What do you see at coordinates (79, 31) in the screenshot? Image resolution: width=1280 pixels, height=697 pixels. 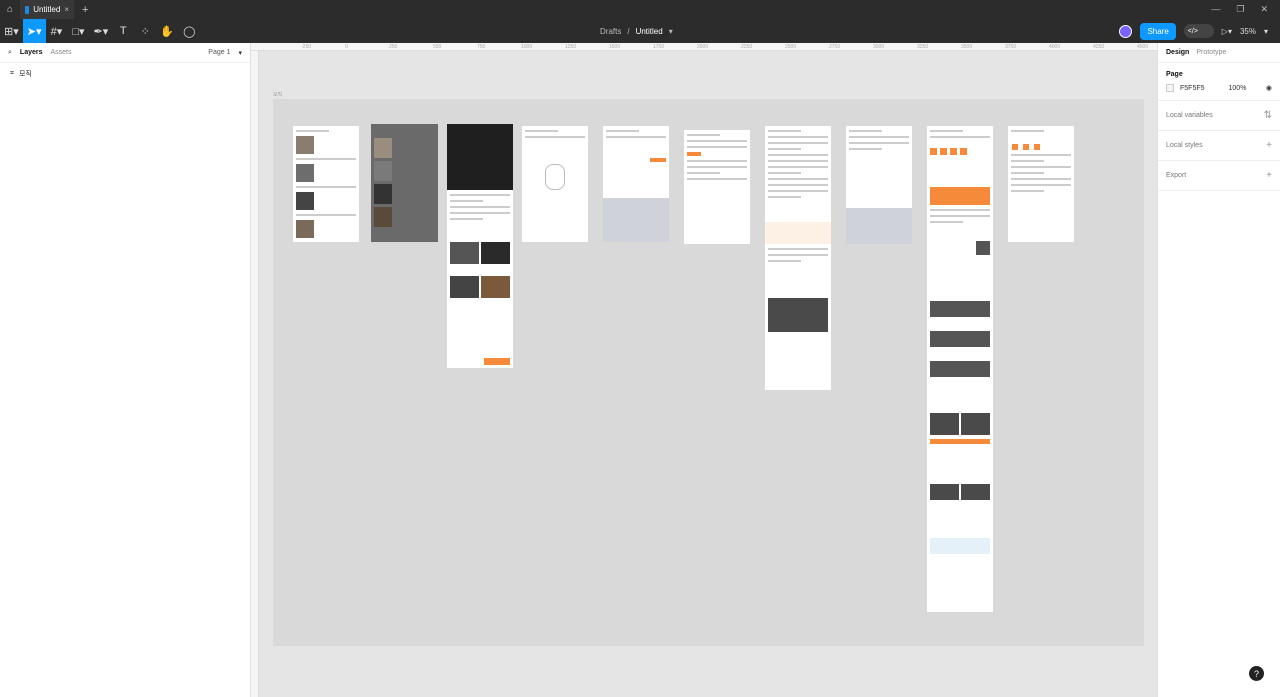 I see `shape-tool-icon: □▾` at bounding box center [79, 31].